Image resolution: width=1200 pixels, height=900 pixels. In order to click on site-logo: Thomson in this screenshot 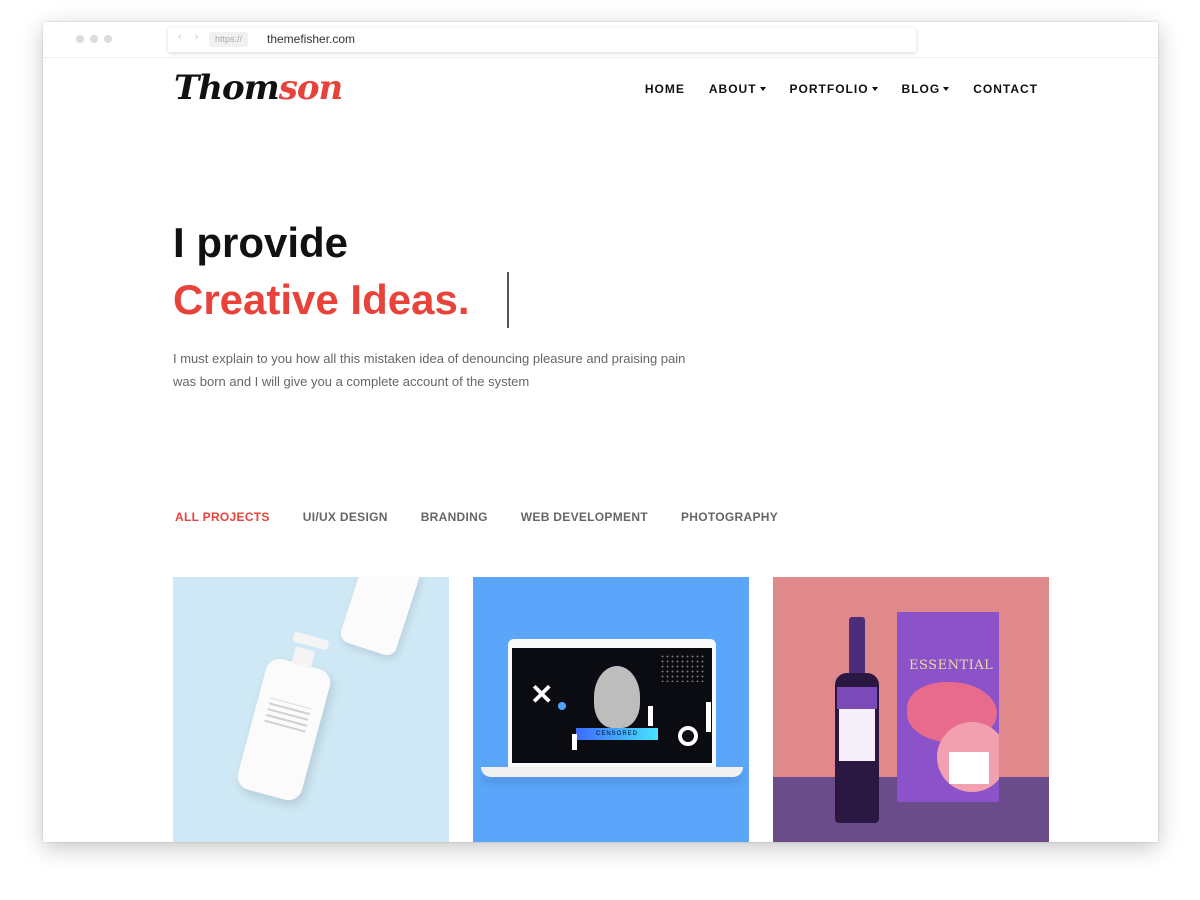, I will do `click(259, 88)`.